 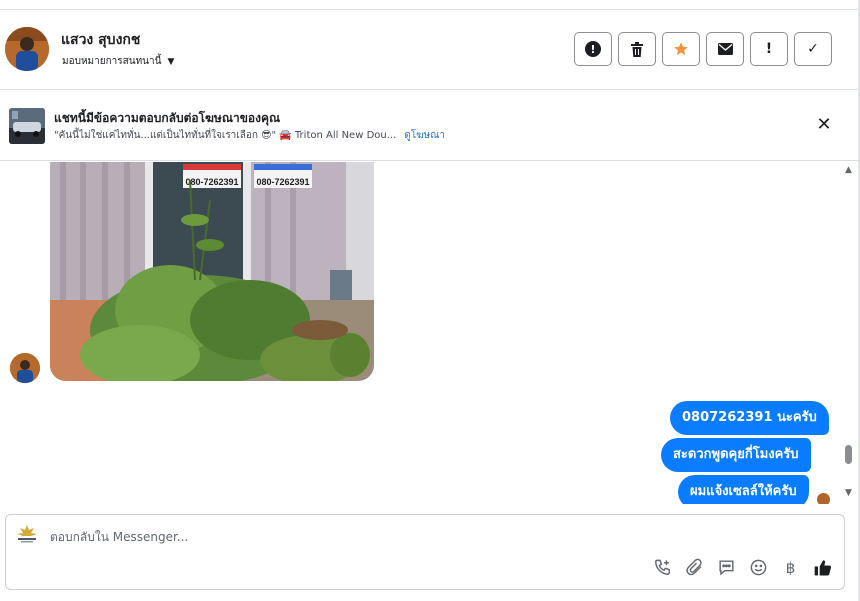 What do you see at coordinates (27, 126) in the screenshot?
I see `ad-thumbnail` at bounding box center [27, 126].